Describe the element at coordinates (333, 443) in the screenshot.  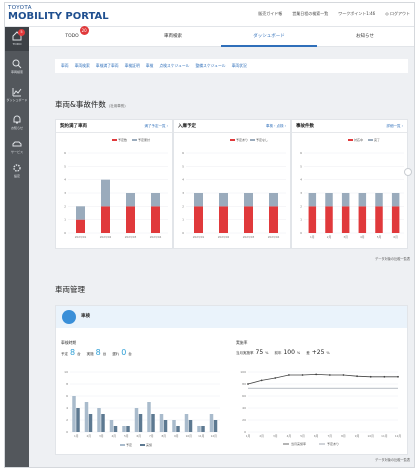
I see `legend-label: 予定あり` at that location.